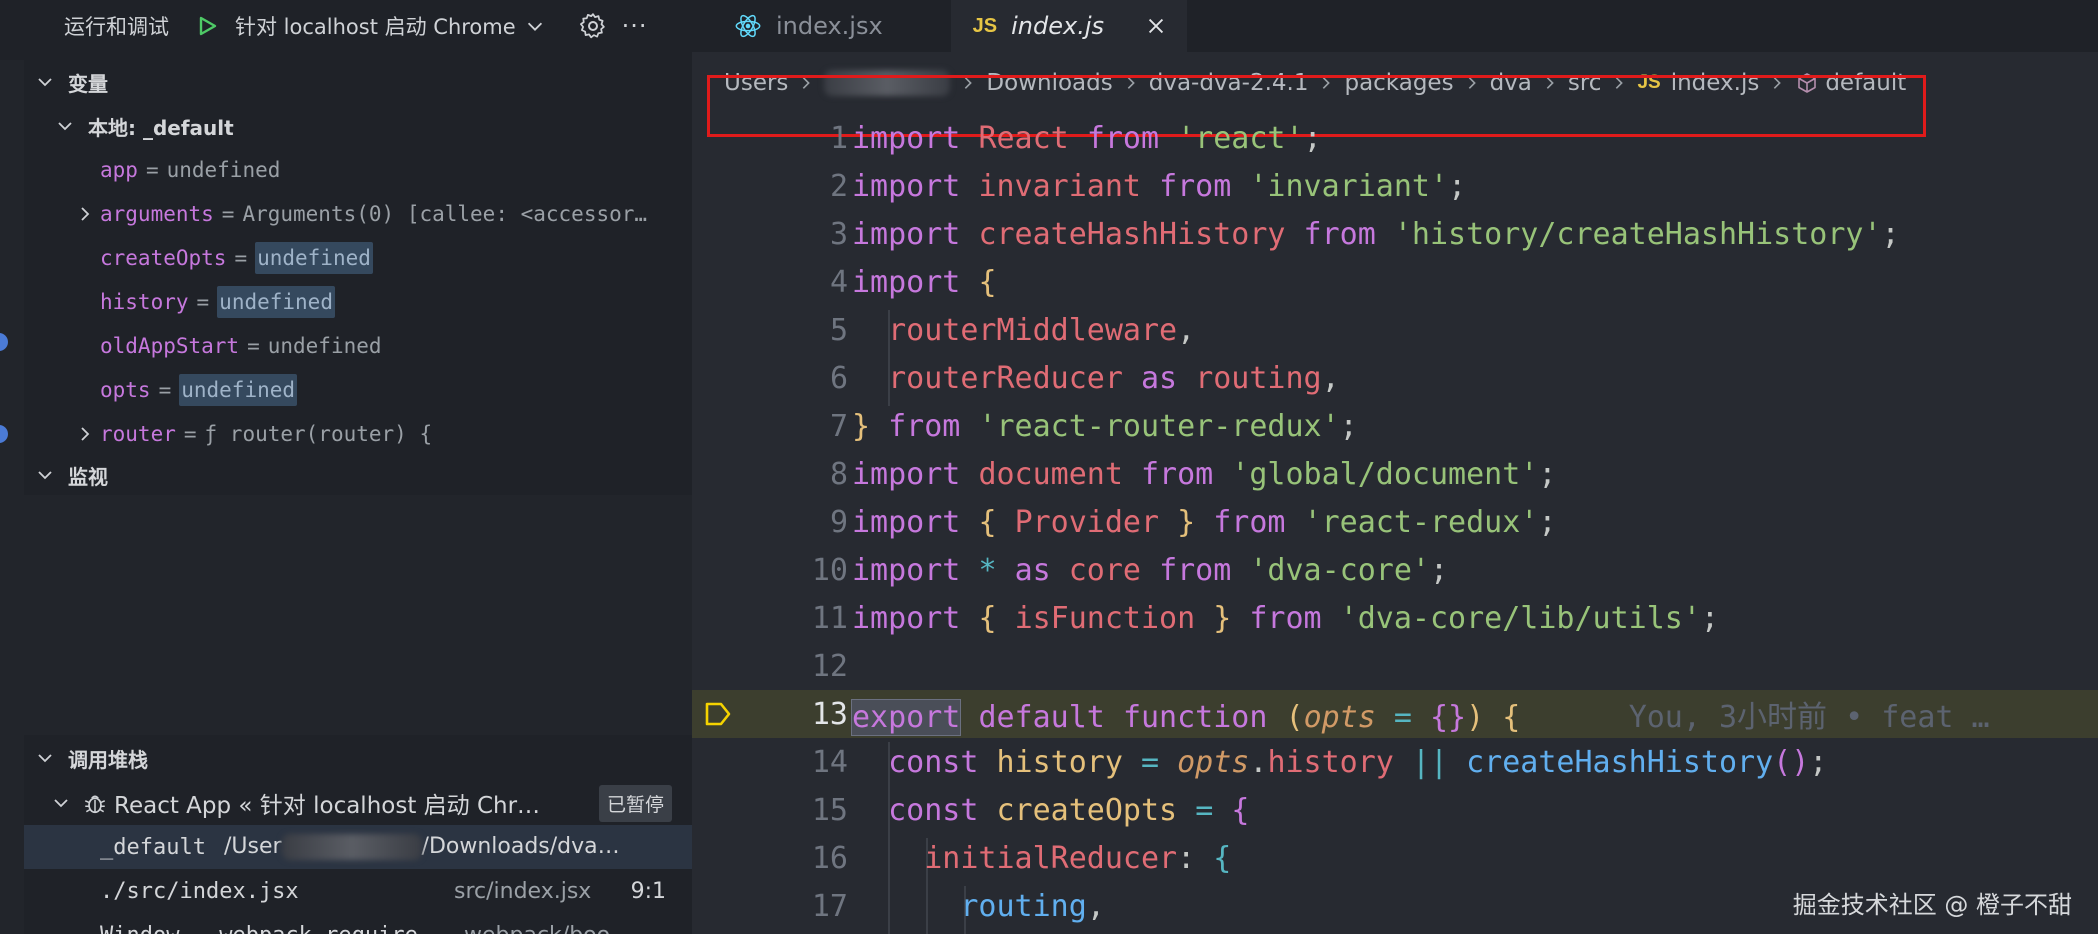  Describe the element at coordinates (358, 82) in the screenshot. I see `variables-section-header: 变量` at that location.